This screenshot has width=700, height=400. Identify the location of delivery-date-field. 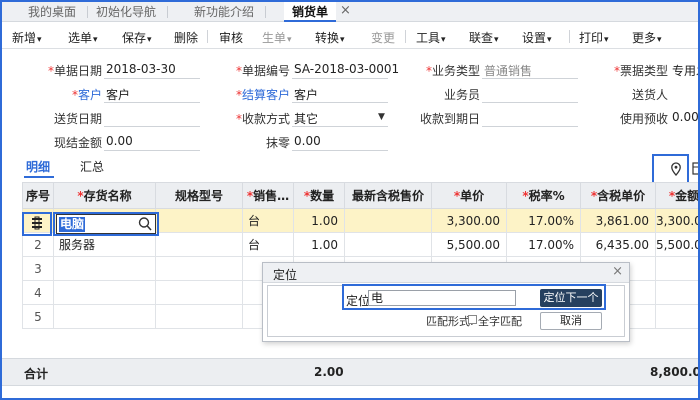
(152, 126).